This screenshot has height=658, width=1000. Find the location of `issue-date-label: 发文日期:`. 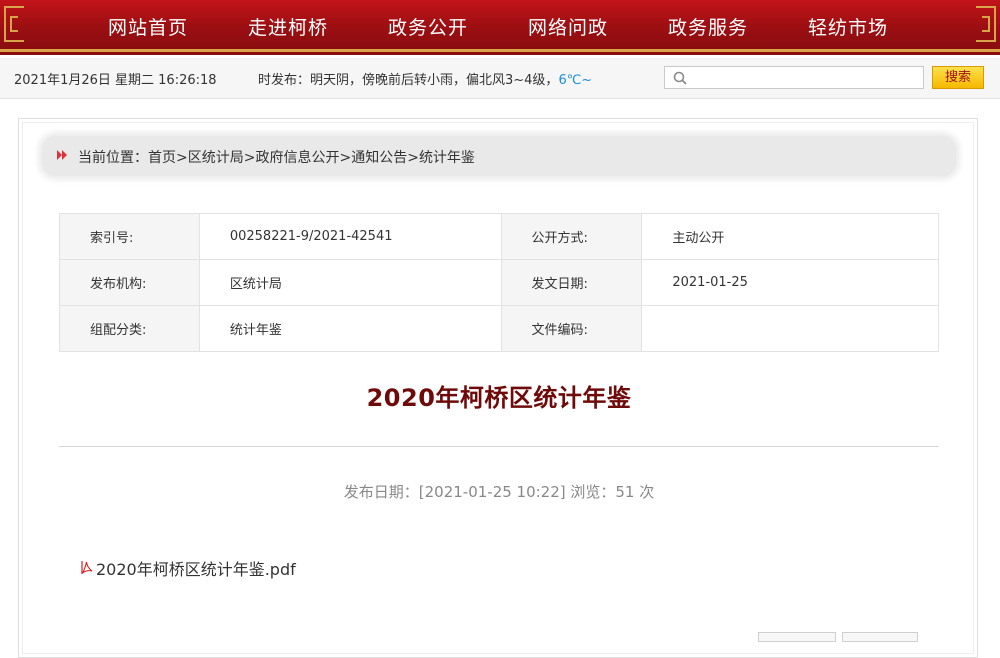

issue-date-label: 发文日期: is located at coordinates (571, 282).